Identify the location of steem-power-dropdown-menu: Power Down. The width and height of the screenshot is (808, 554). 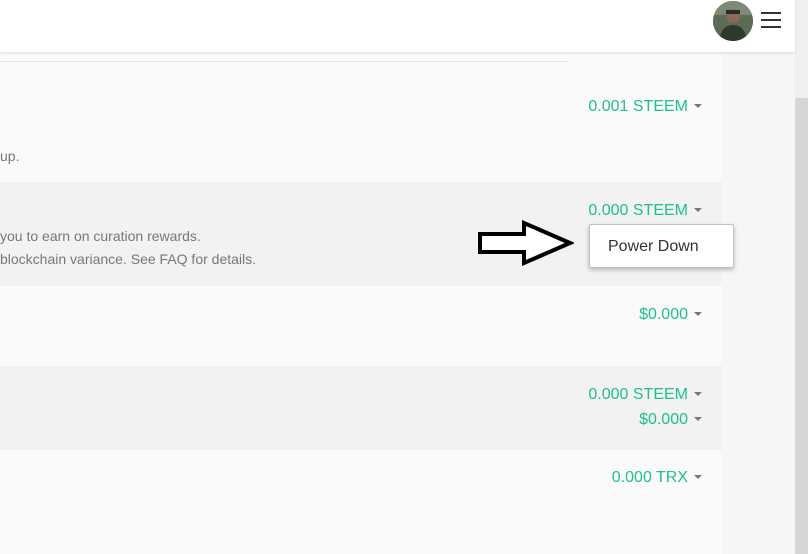
(661, 246).